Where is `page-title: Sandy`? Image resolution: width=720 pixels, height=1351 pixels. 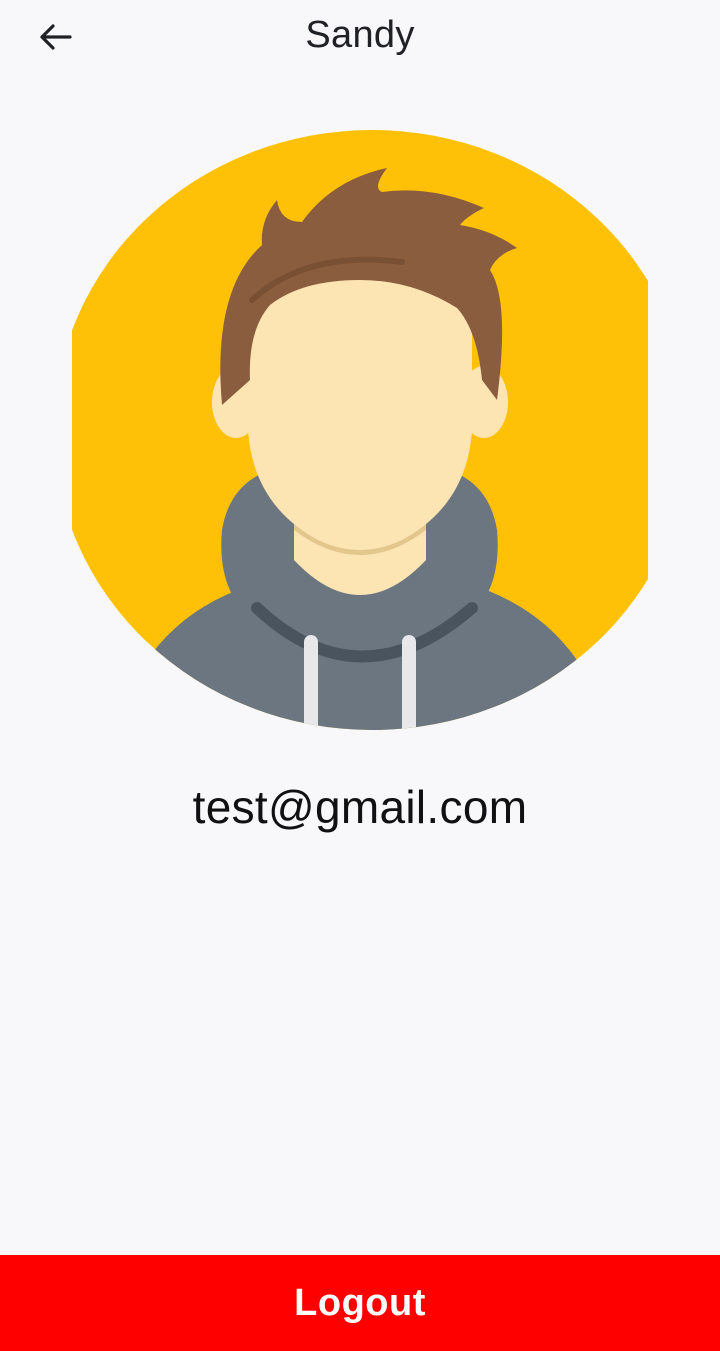 page-title: Sandy is located at coordinates (360, 35).